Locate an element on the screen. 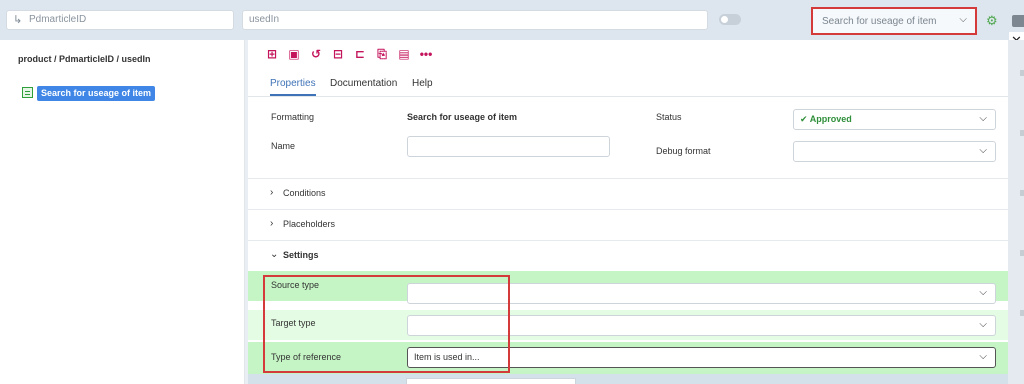 The height and width of the screenshot is (384, 1024). annotation-highlight is located at coordinates (386, 324).